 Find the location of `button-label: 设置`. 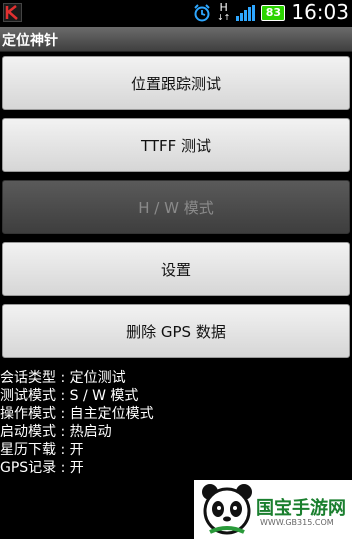

button-label: 设置 is located at coordinates (175, 269).